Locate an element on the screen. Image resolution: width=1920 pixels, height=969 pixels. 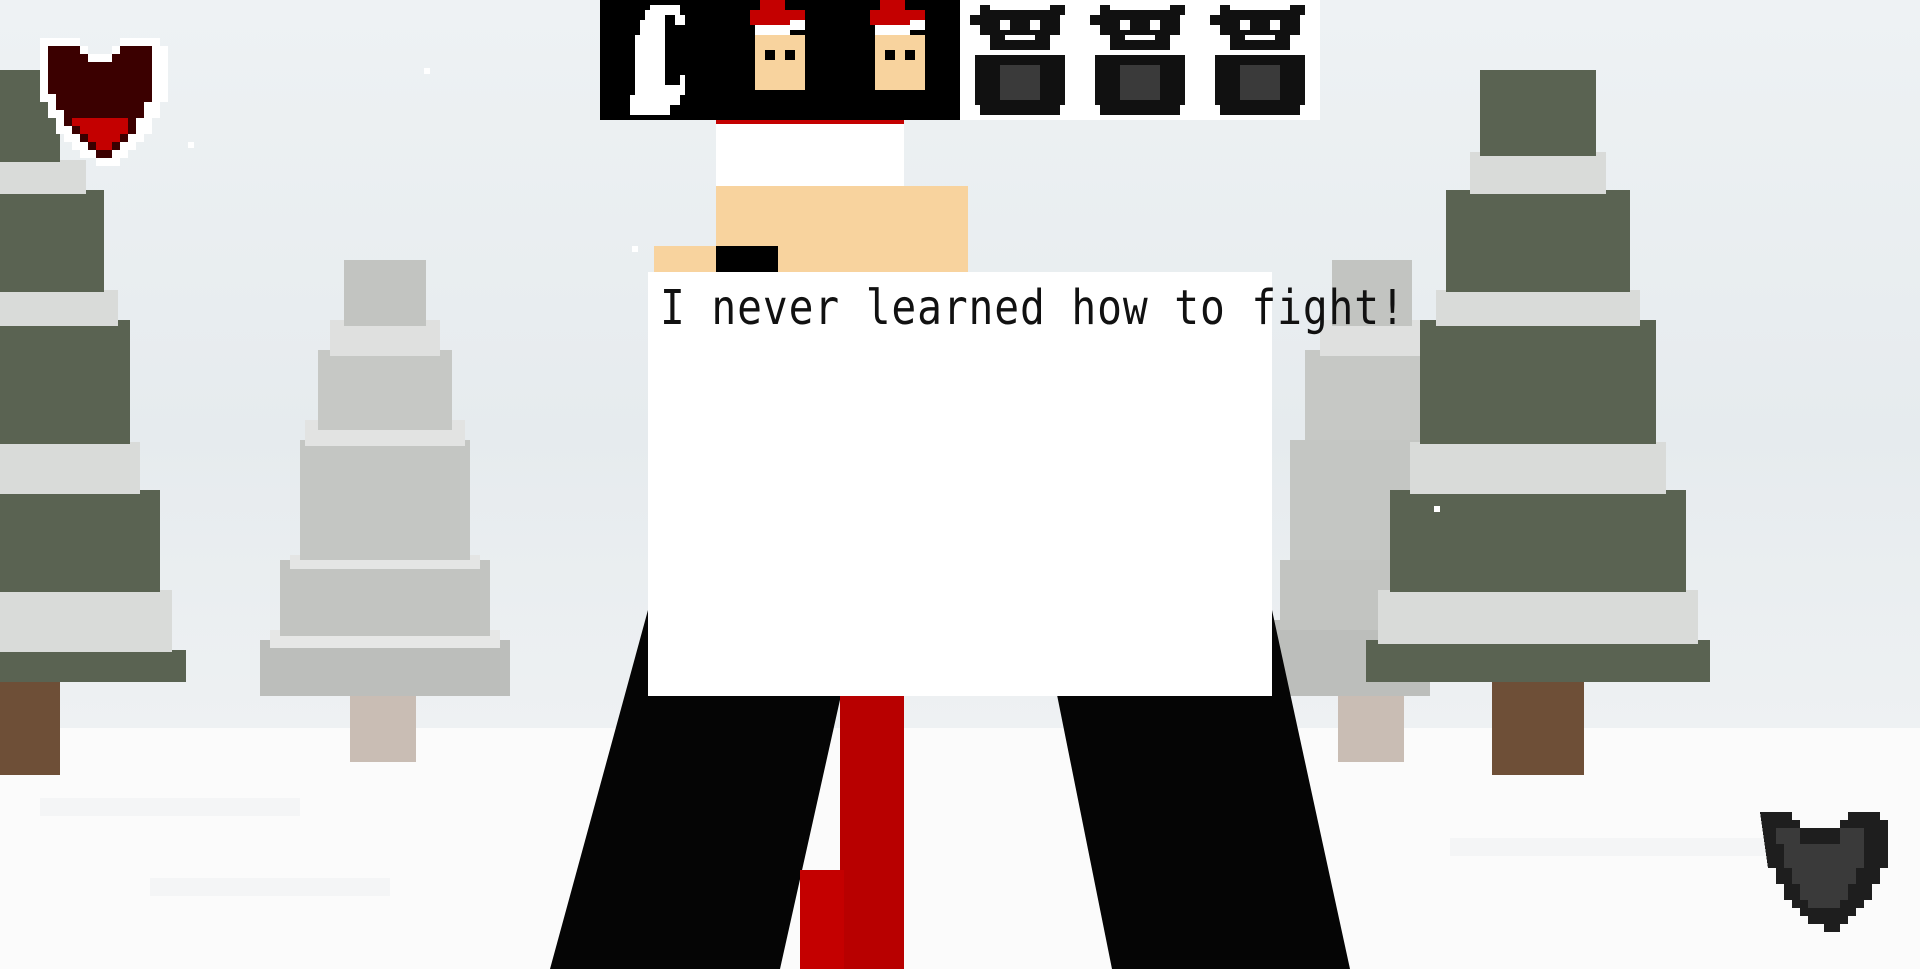
portrait-ghost is located at coordinates (660, 60).